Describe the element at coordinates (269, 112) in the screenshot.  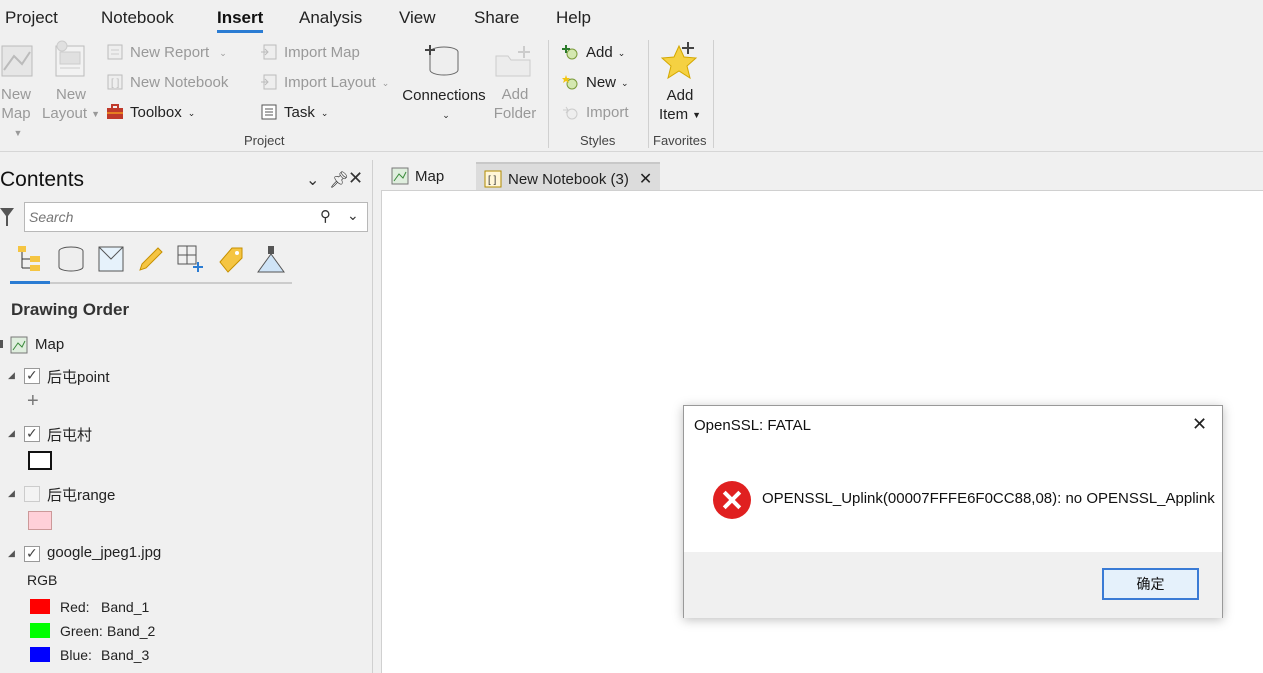
I see `task-icon` at that location.